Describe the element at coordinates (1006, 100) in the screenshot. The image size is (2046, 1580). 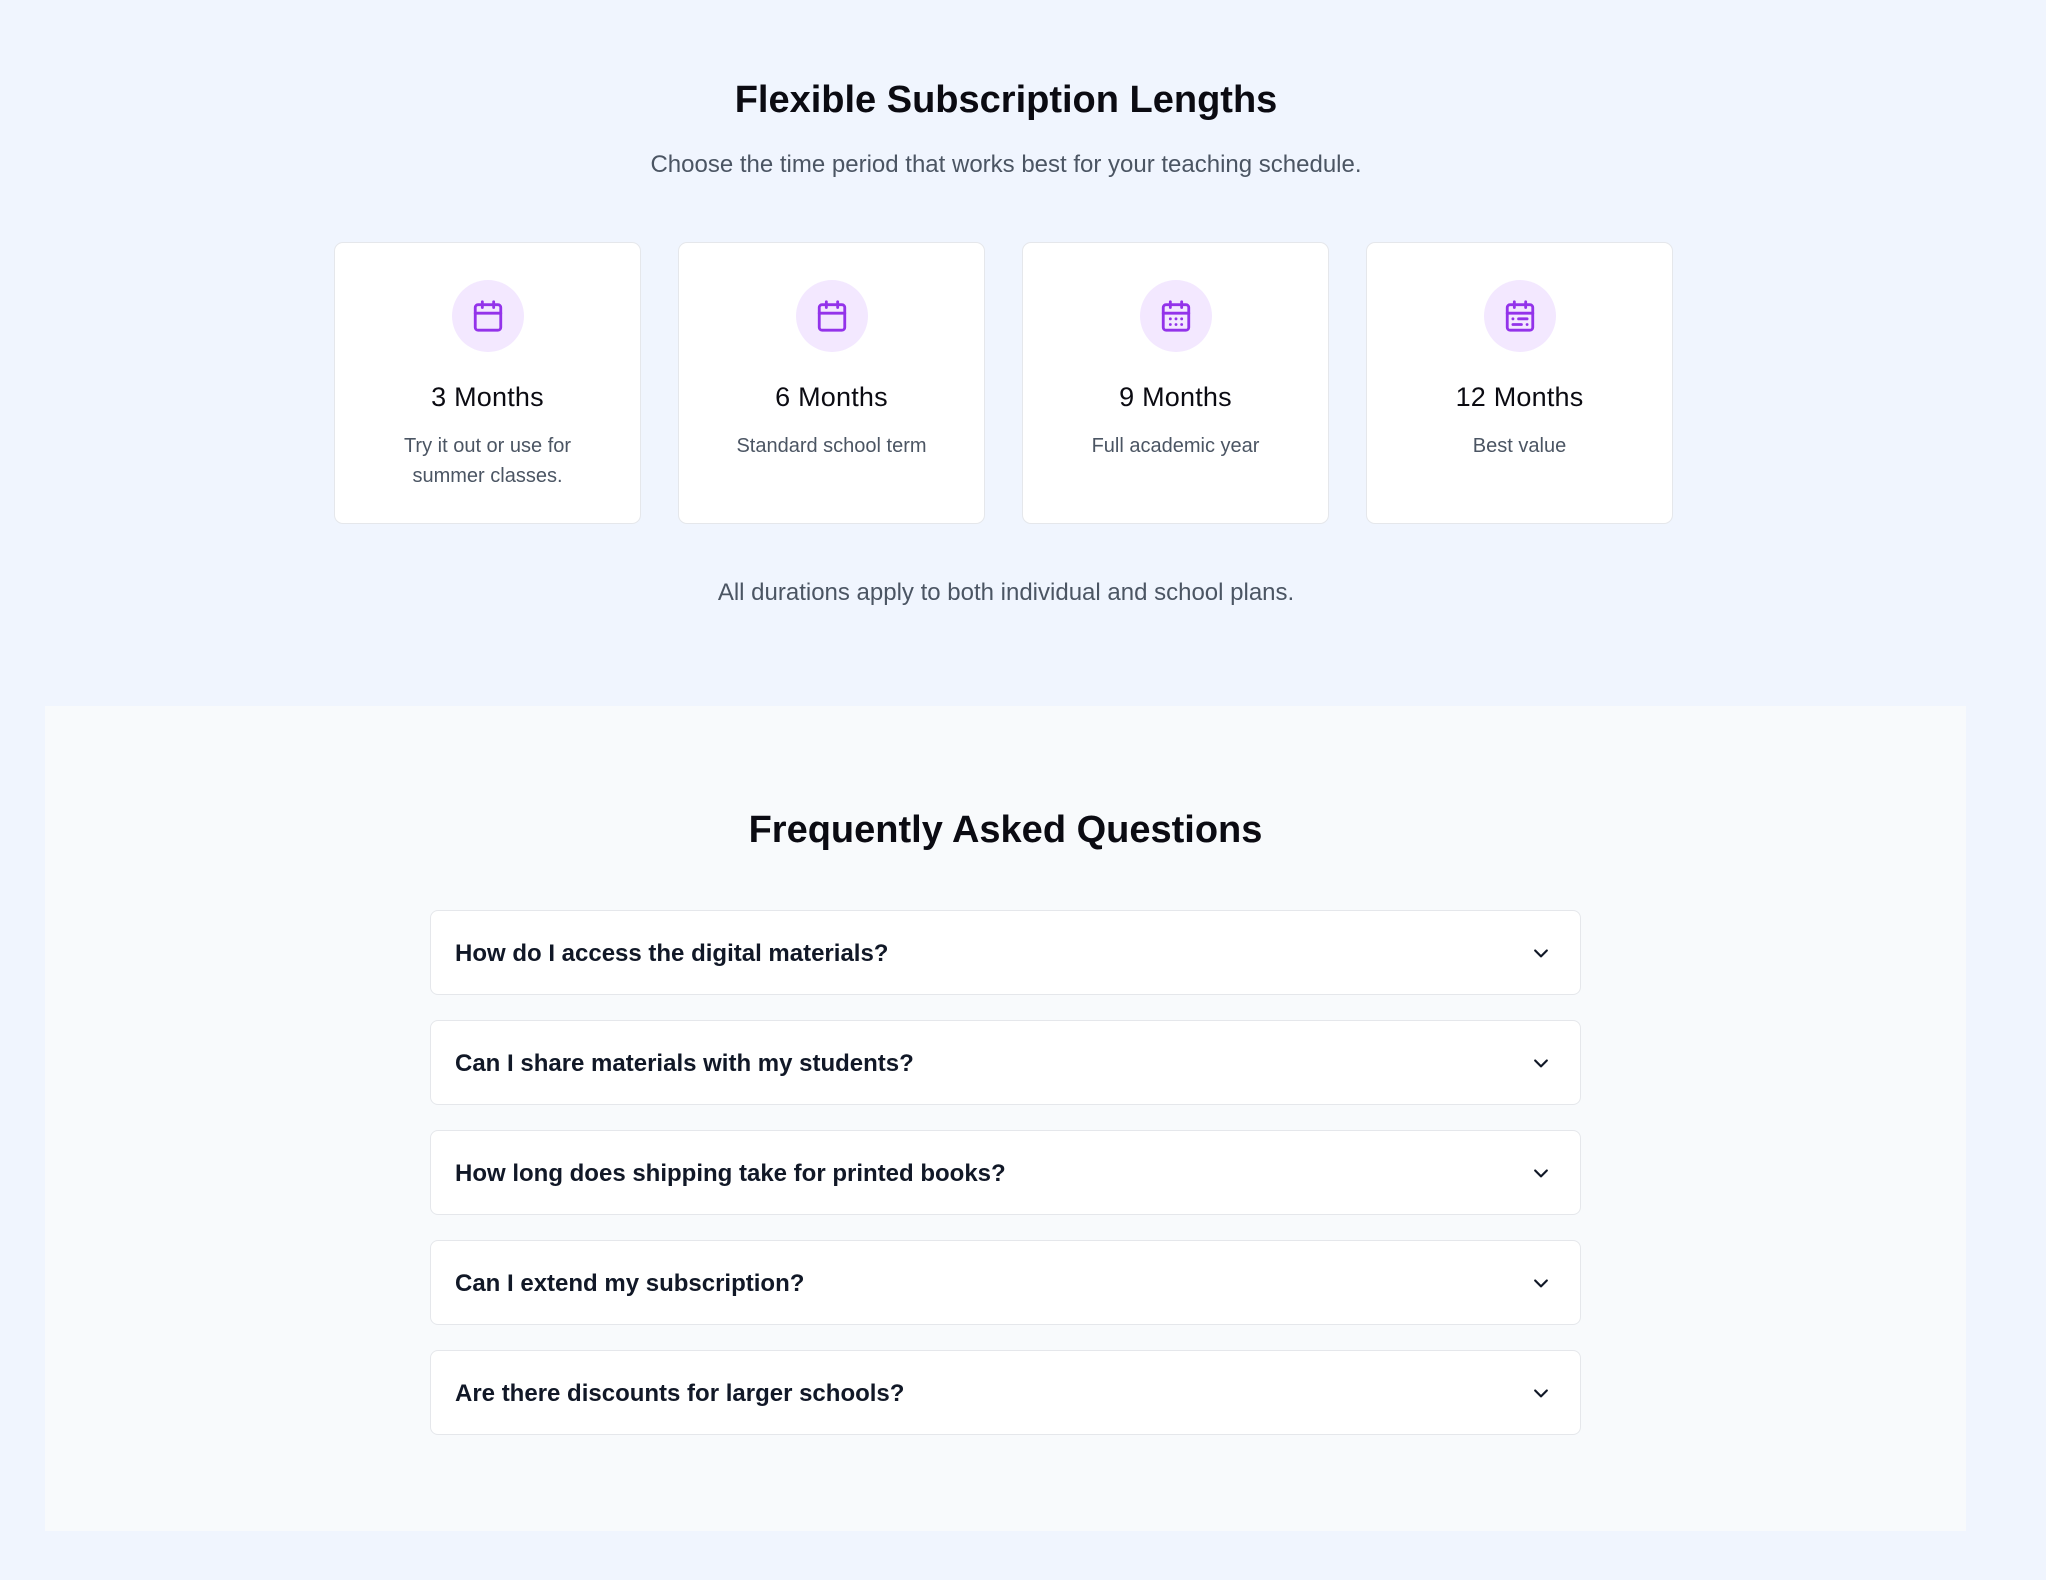
I see `section-title: Flexible Subscription Lengths` at that location.